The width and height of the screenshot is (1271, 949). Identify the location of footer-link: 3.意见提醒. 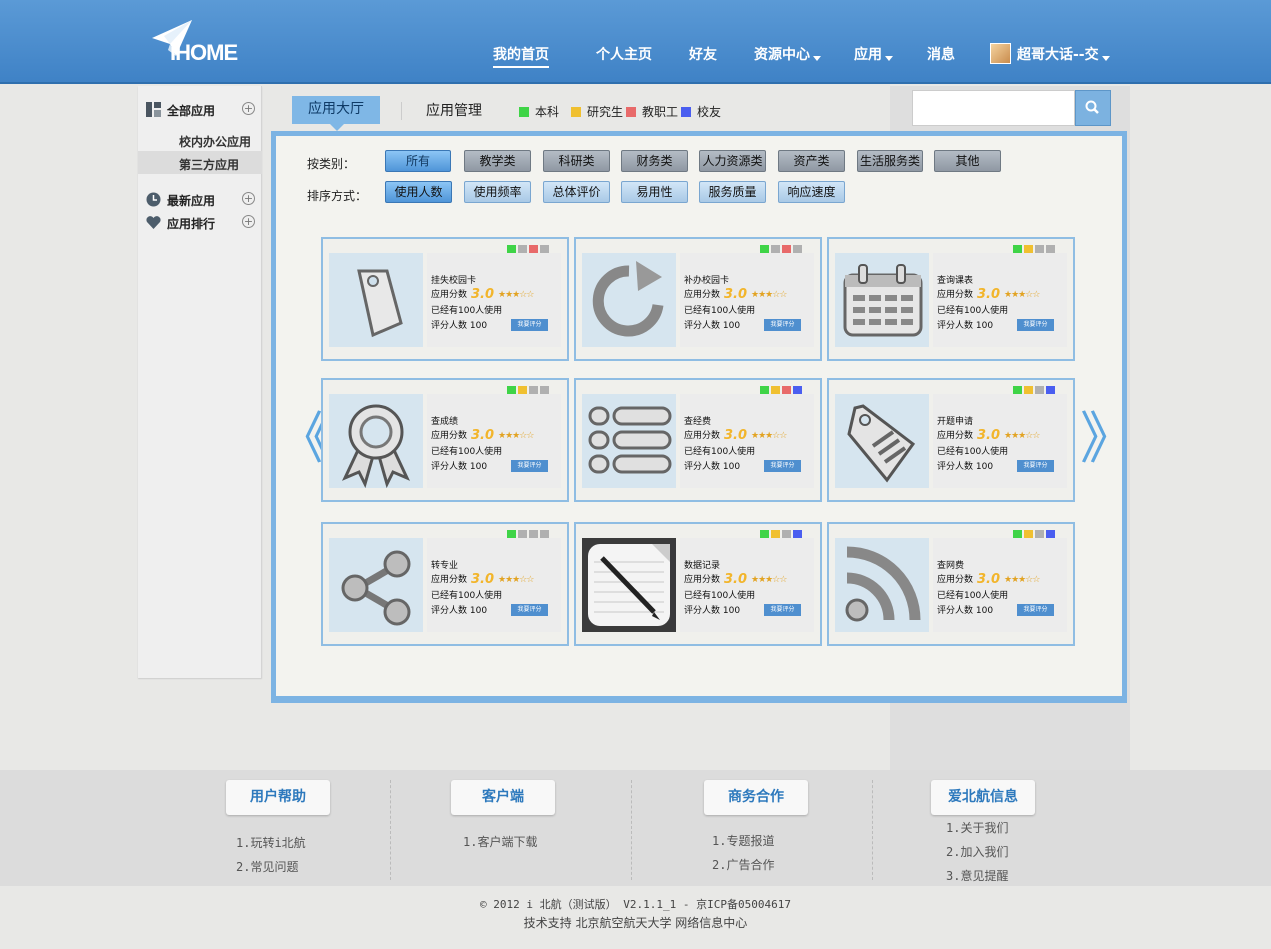
(977, 875).